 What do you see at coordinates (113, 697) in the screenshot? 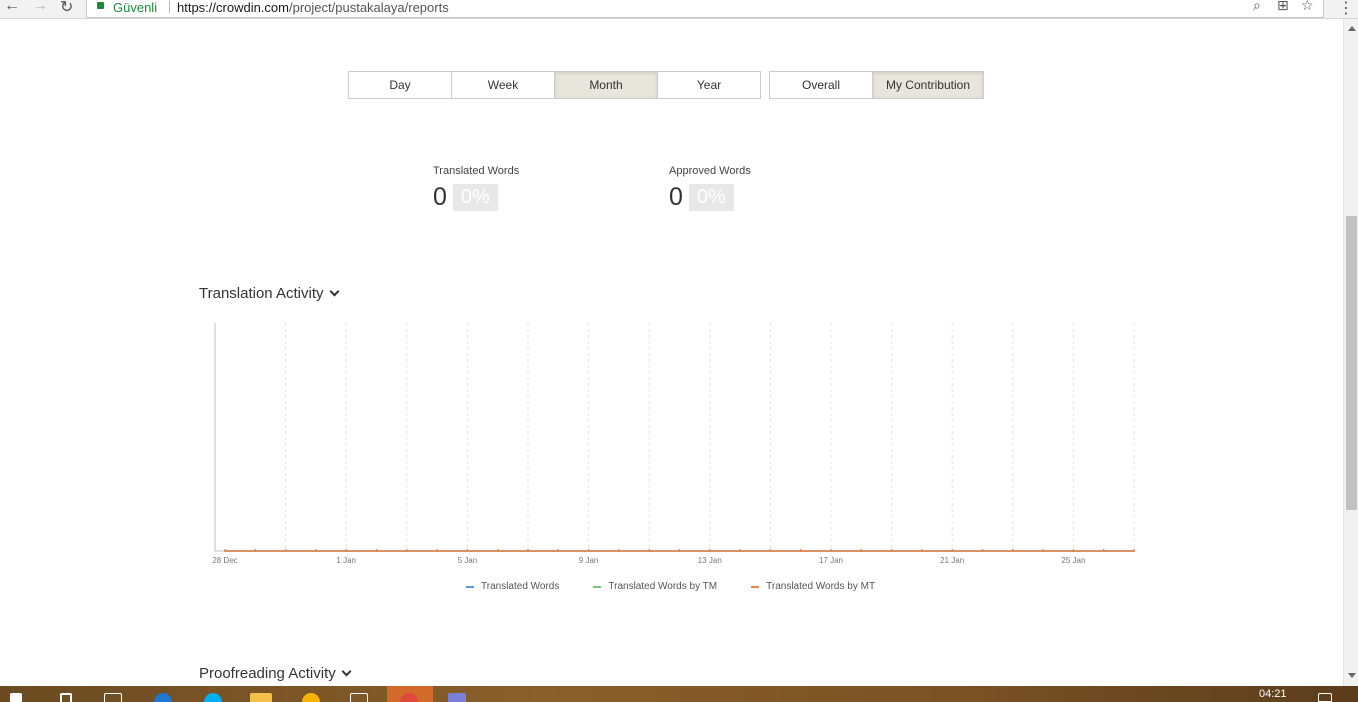
I see `task-view-icon` at bounding box center [113, 697].